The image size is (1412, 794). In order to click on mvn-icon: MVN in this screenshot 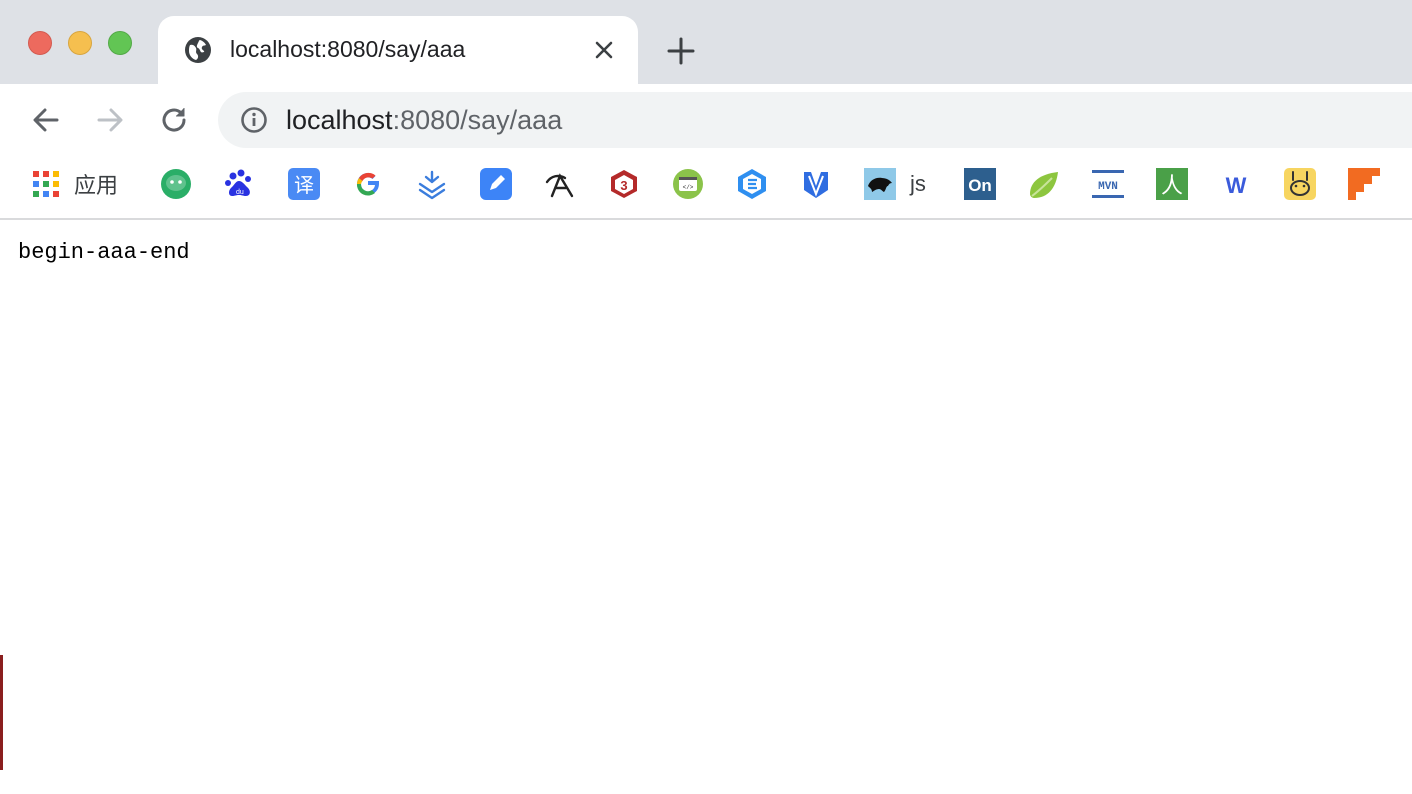, I will do `click(1108, 184)`.